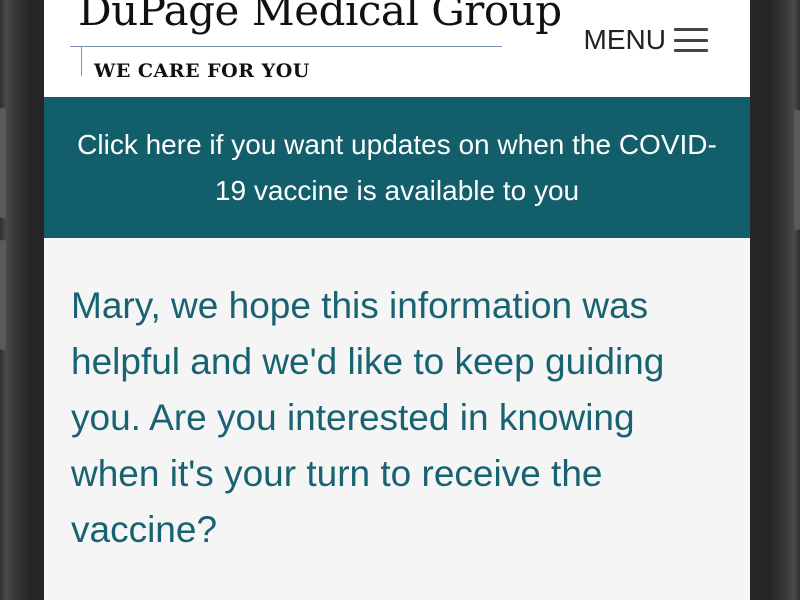 This screenshot has height=600, width=800. I want to click on logo-divider, so click(286, 46).